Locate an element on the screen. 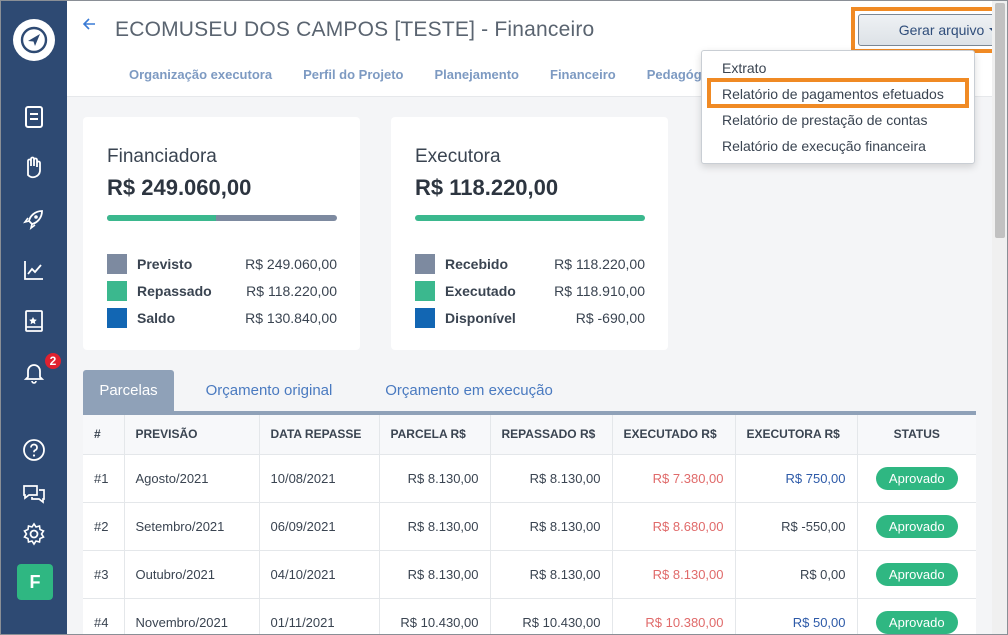 The height and width of the screenshot is (635, 1008). card-amount: R$ 118.220,00 is located at coordinates (487, 187).